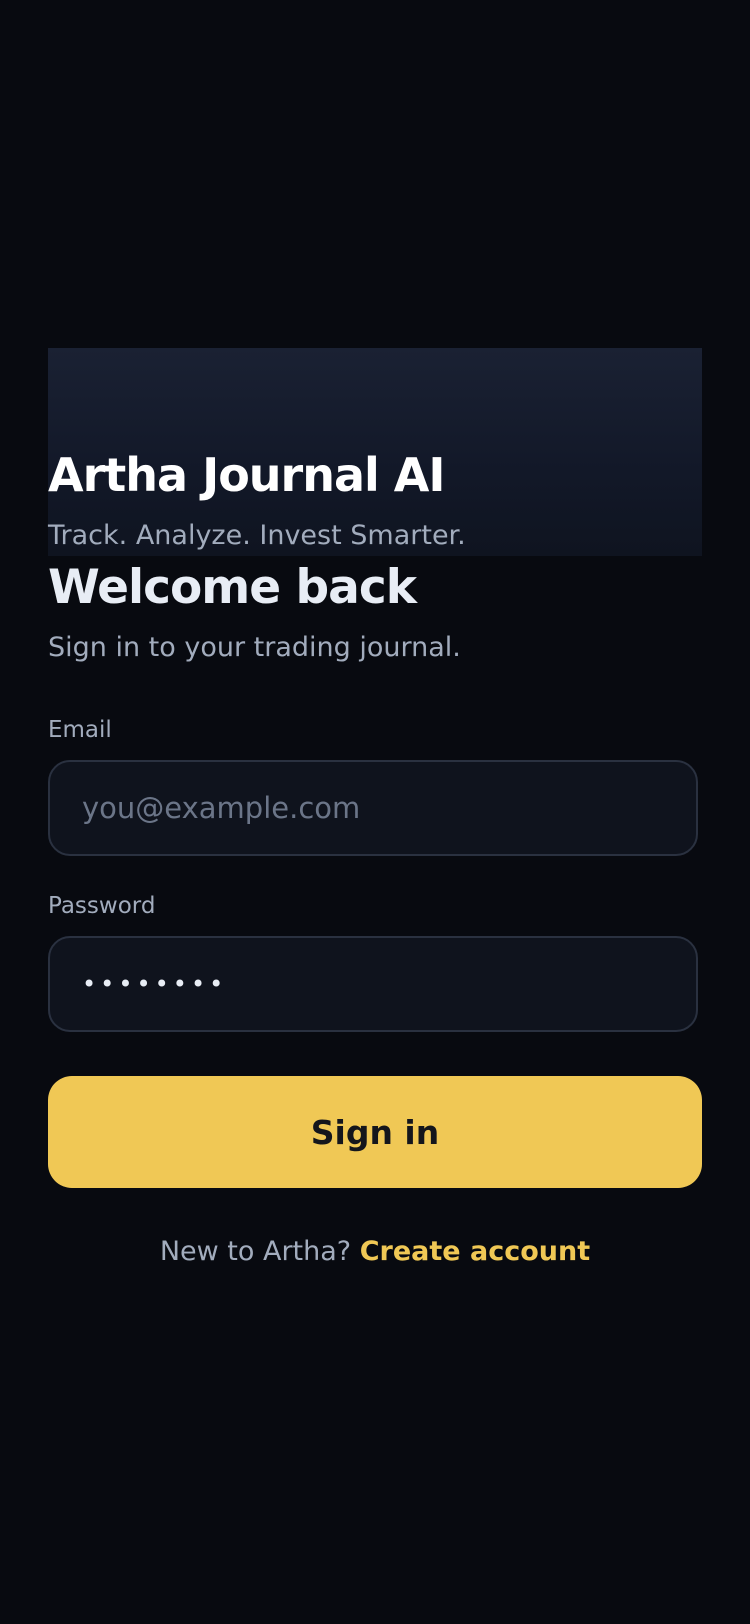 This screenshot has height=1624, width=750. Describe the element at coordinates (375, 1132) in the screenshot. I see `sign-in-button: Sign in` at that location.